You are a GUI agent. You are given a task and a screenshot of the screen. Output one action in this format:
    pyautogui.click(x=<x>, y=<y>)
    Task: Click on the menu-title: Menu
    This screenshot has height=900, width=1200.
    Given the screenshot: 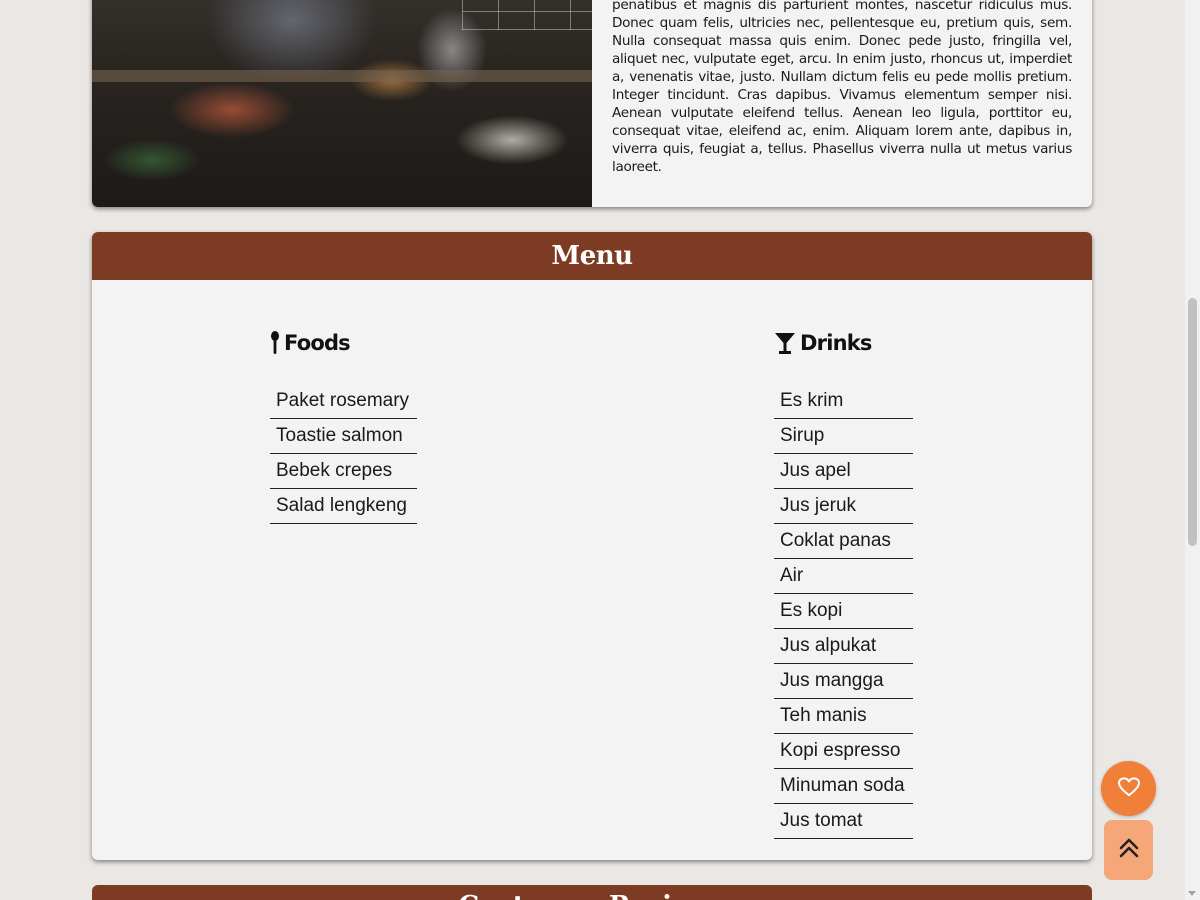 What is the action you would take?
    pyautogui.click(x=592, y=256)
    